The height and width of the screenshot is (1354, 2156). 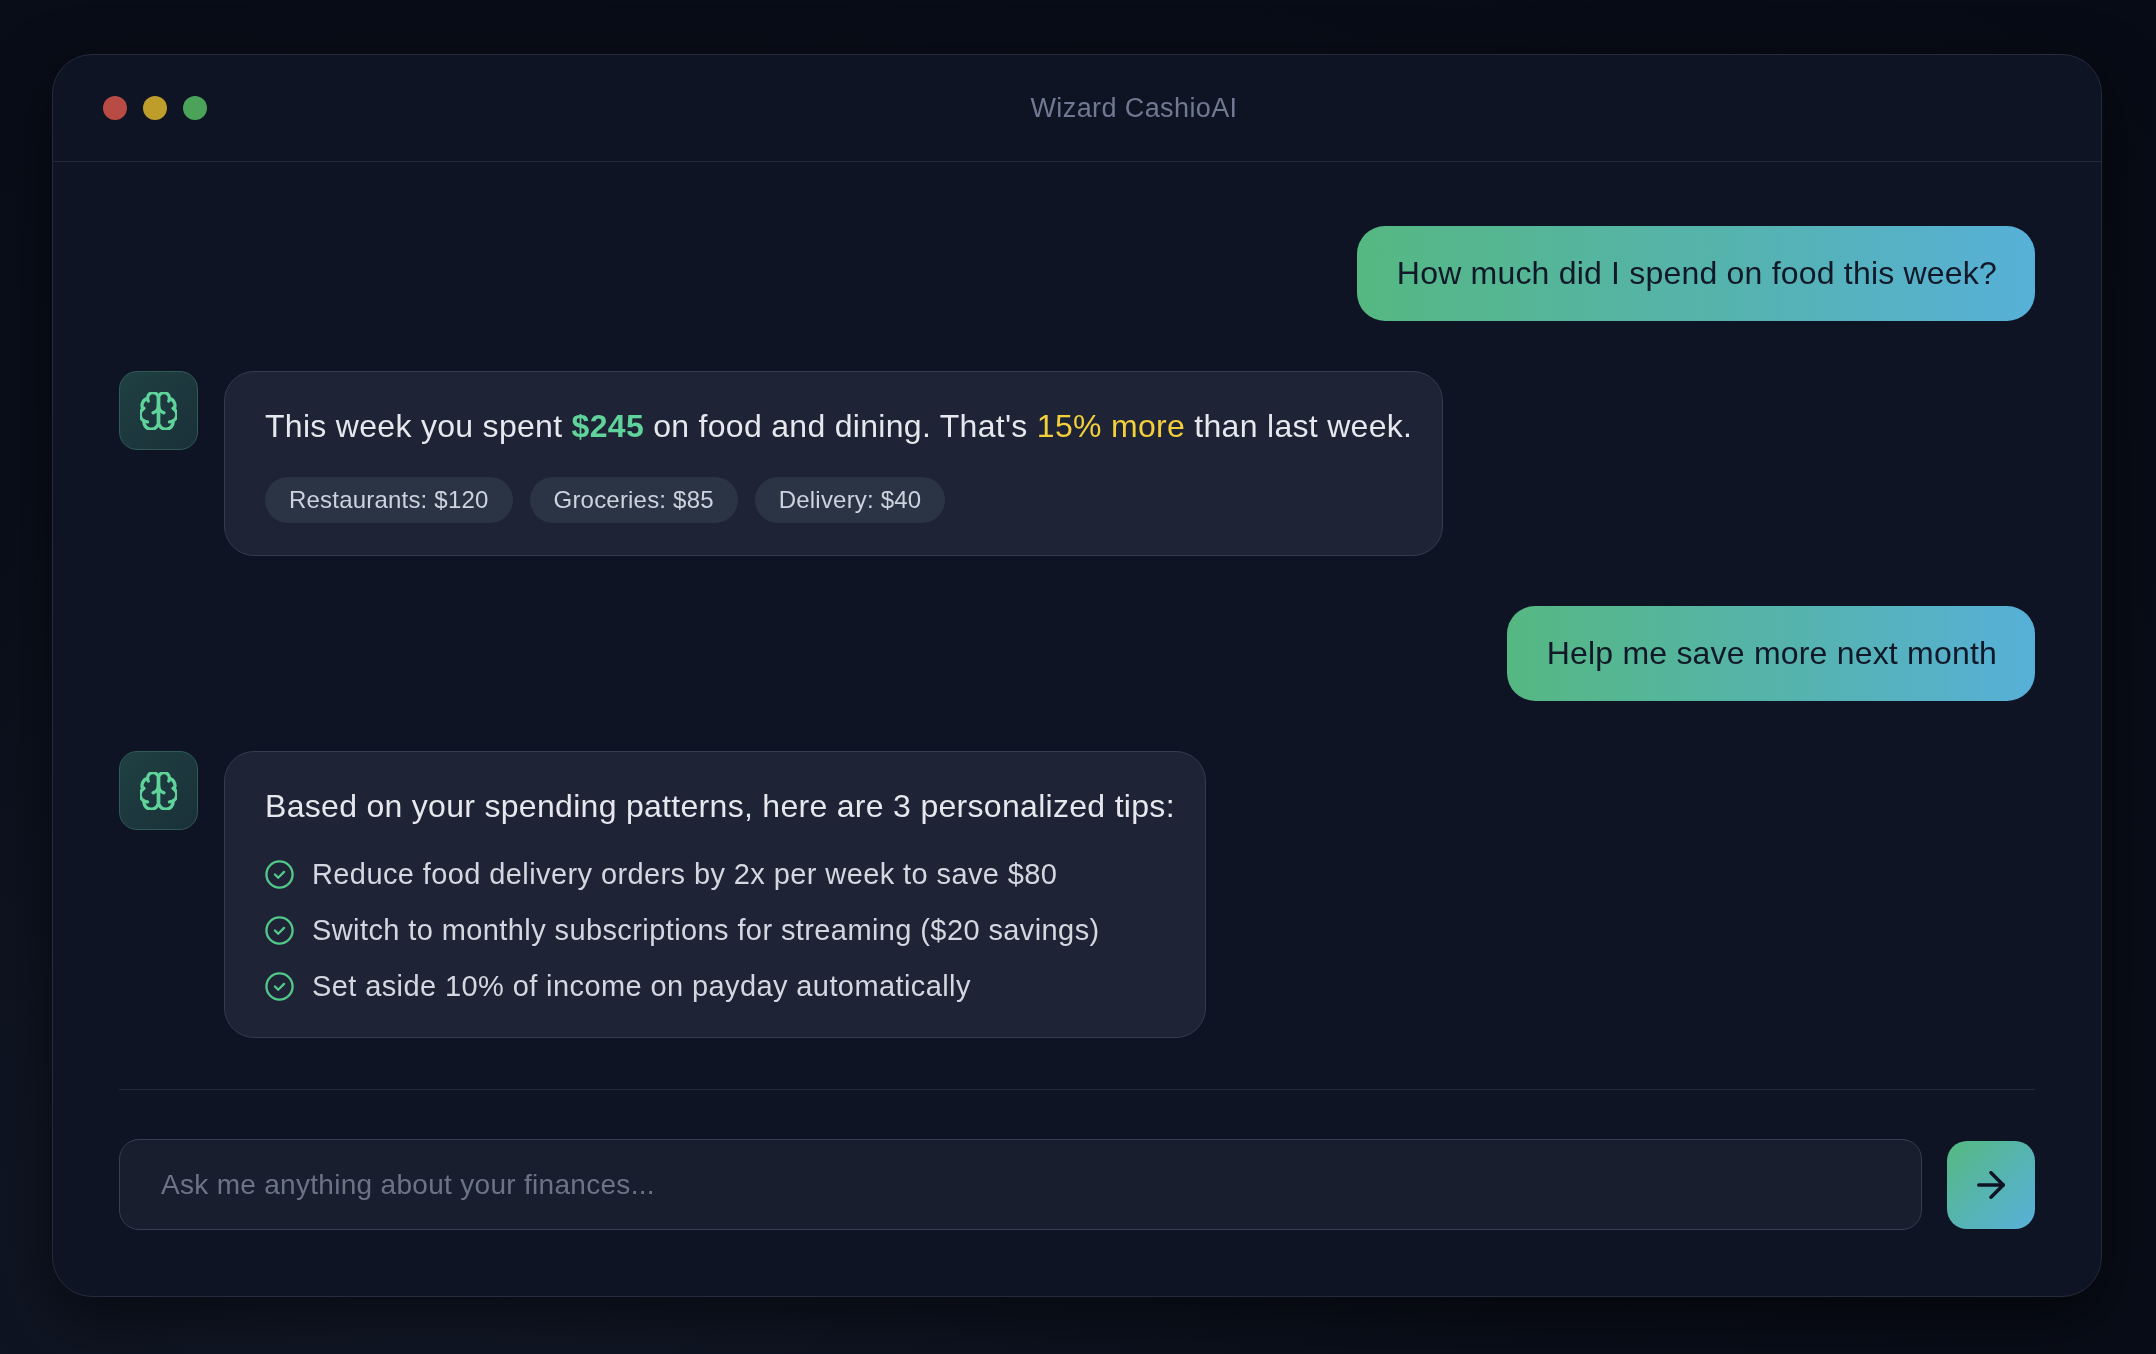 What do you see at coordinates (389, 500) in the screenshot?
I see `category-tag: Restaurants: $120` at bounding box center [389, 500].